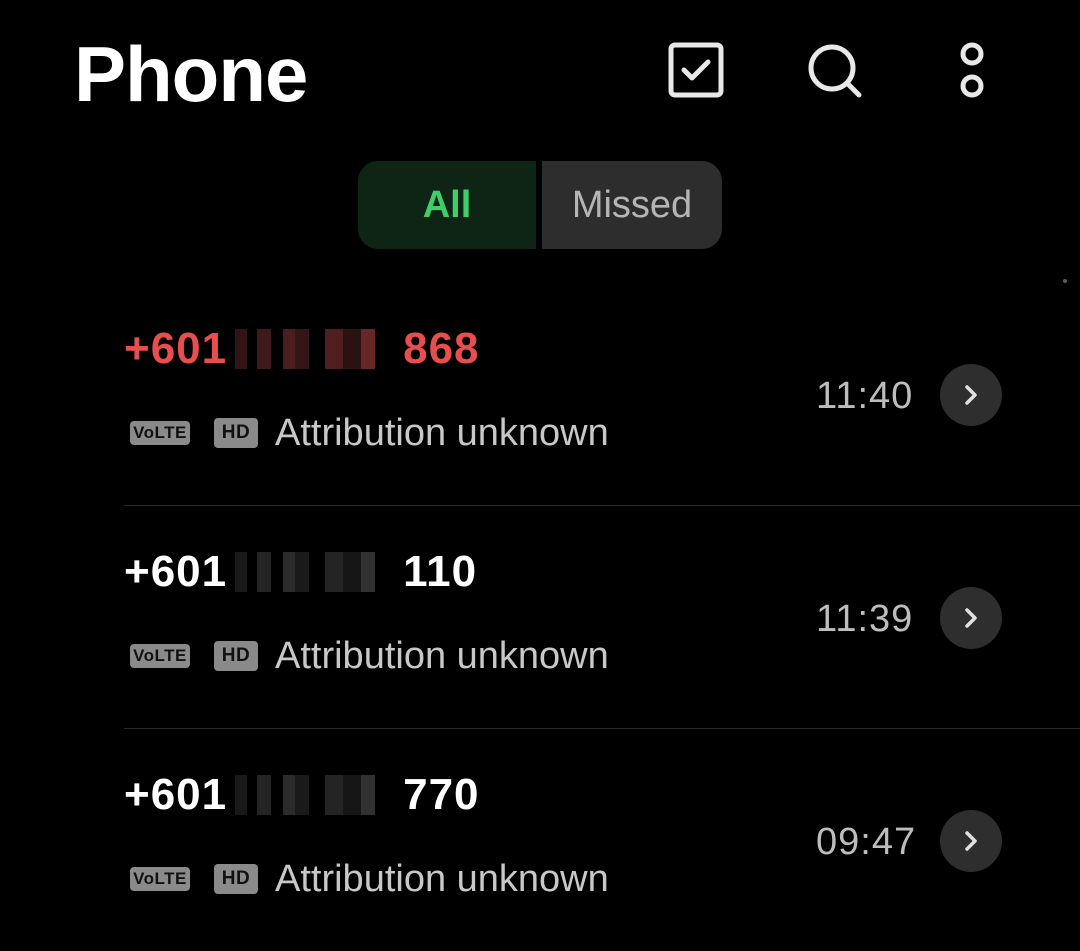  What do you see at coordinates (191, 74) in the screenshot?
I see `page-title: Phone` at bounding box center [191, 74].